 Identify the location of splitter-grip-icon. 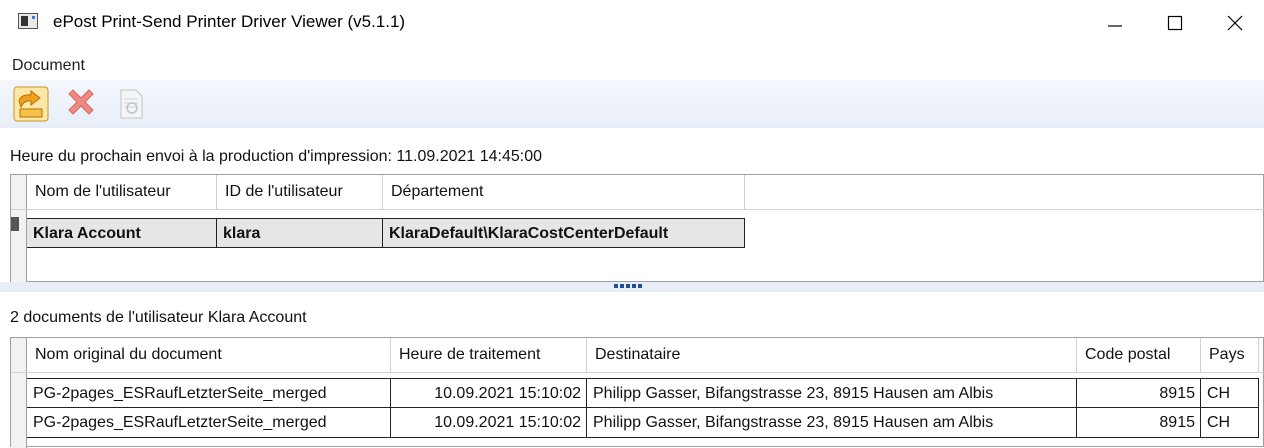
(632, 286).